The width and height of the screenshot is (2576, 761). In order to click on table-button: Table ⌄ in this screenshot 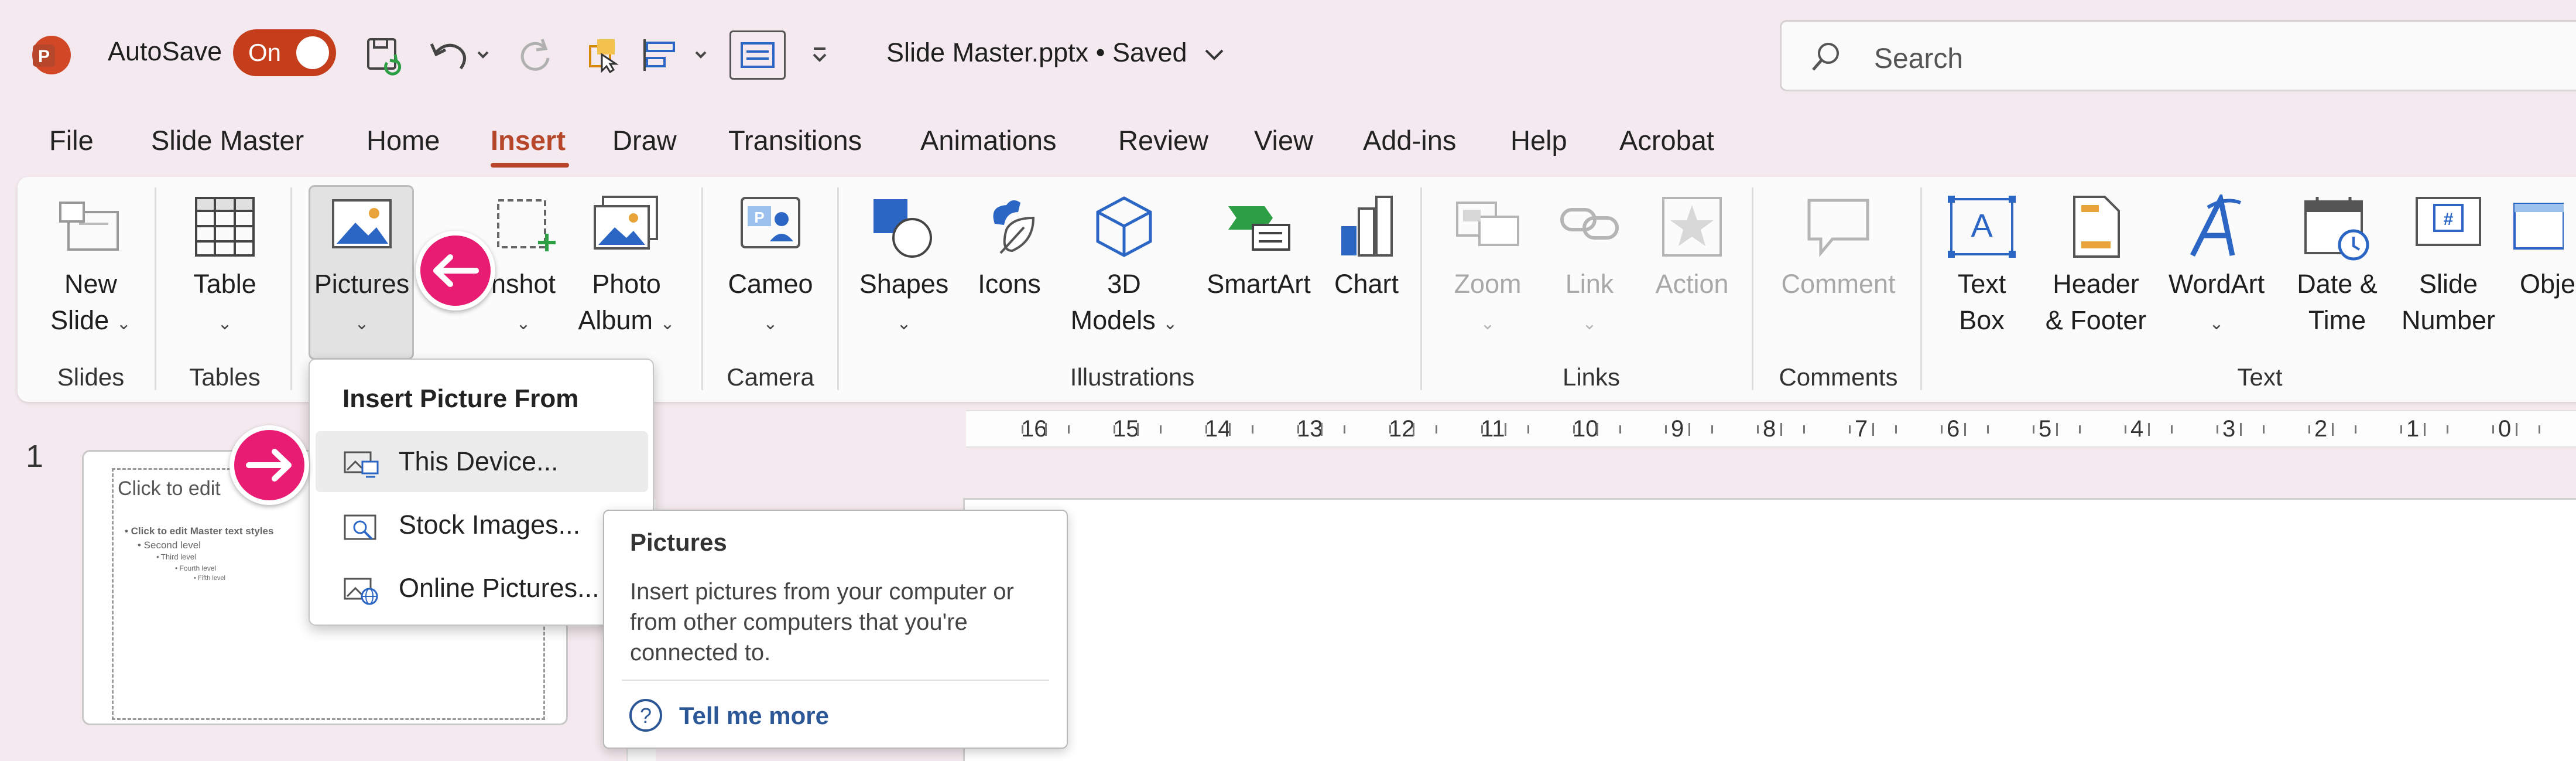, I will do `click(225, 265)`.